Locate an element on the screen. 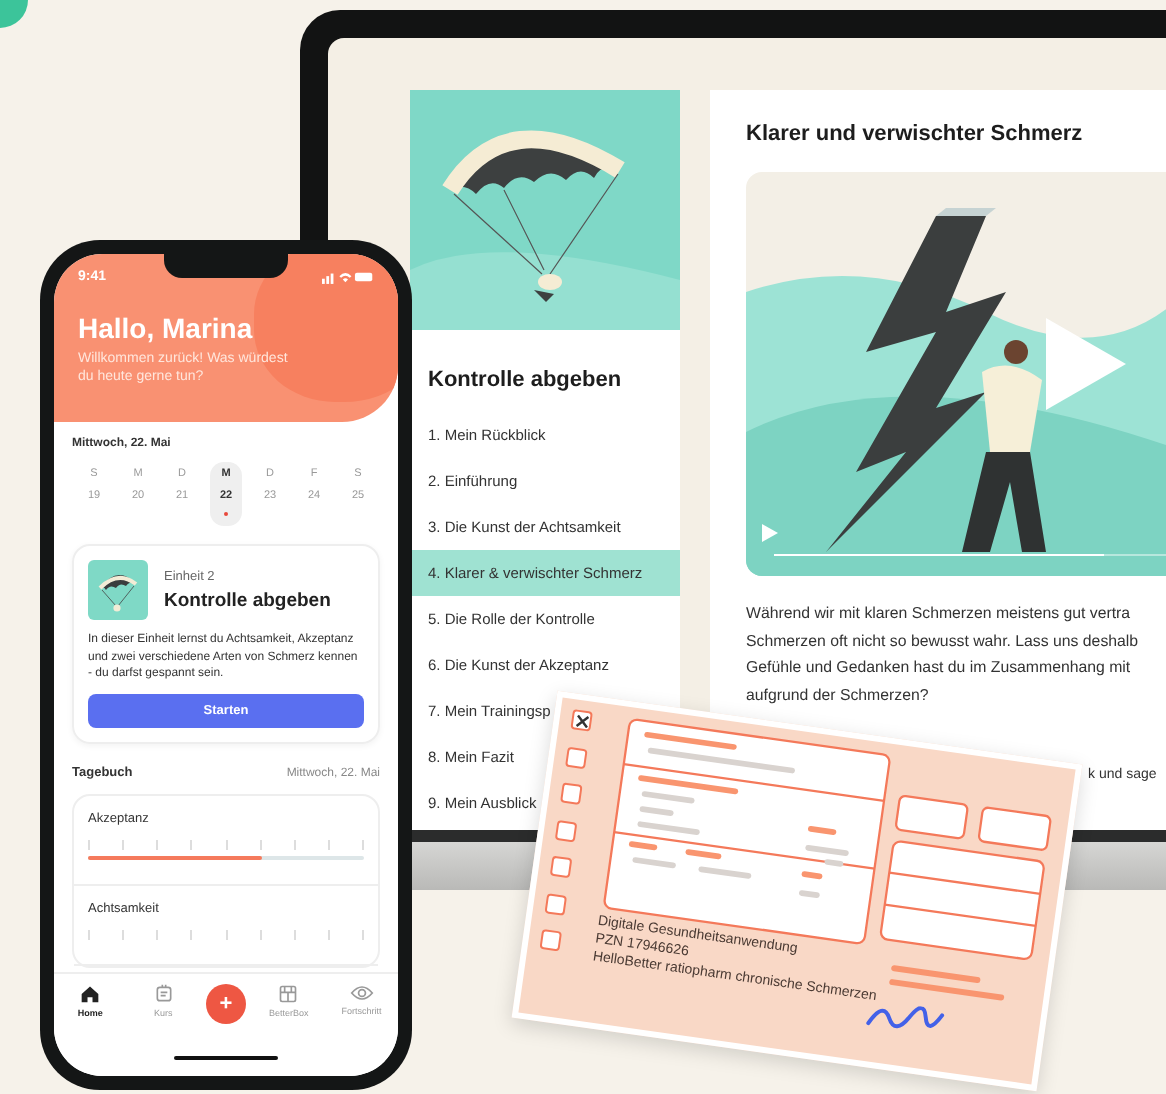  cross-icon is located at coordinates (581, 720).